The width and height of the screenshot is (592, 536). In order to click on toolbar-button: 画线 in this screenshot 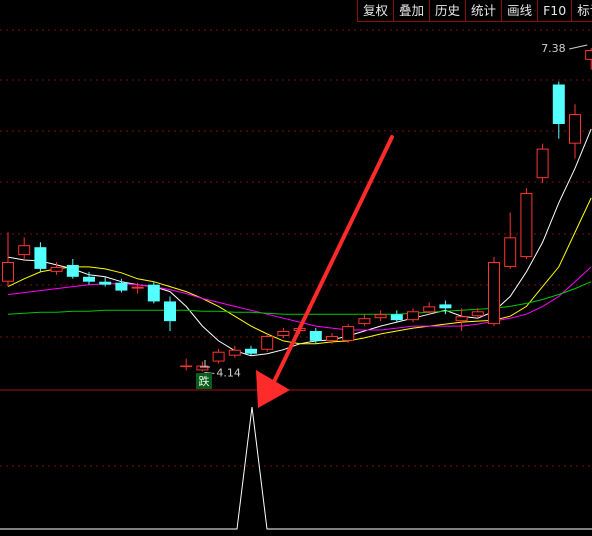, I will do `click(519, 11)`.